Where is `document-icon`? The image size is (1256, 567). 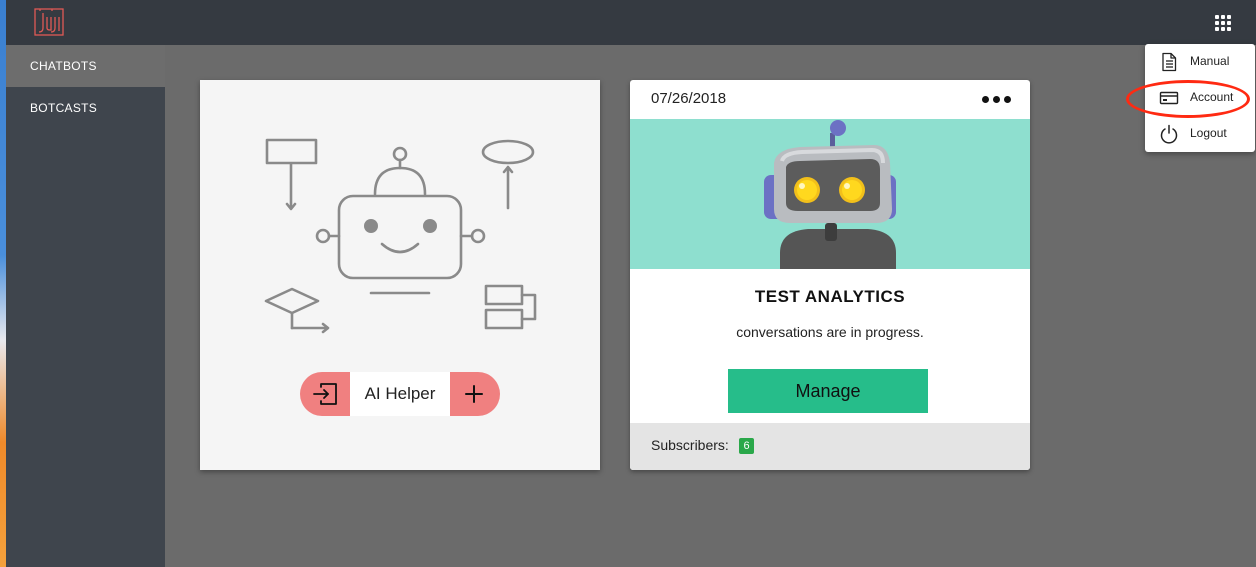
document-icon is located at coordinates (1169, 62).